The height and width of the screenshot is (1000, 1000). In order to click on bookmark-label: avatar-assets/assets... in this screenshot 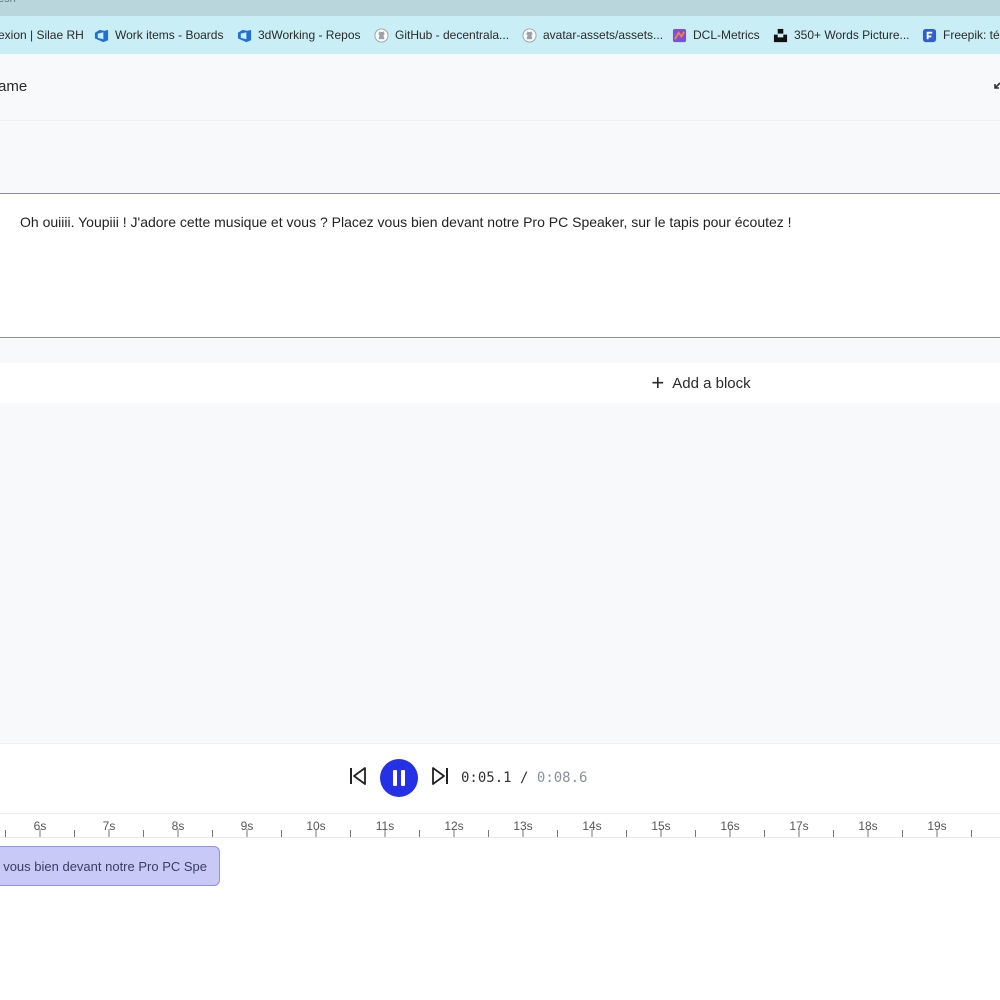, I will do `click(603, 35)`.